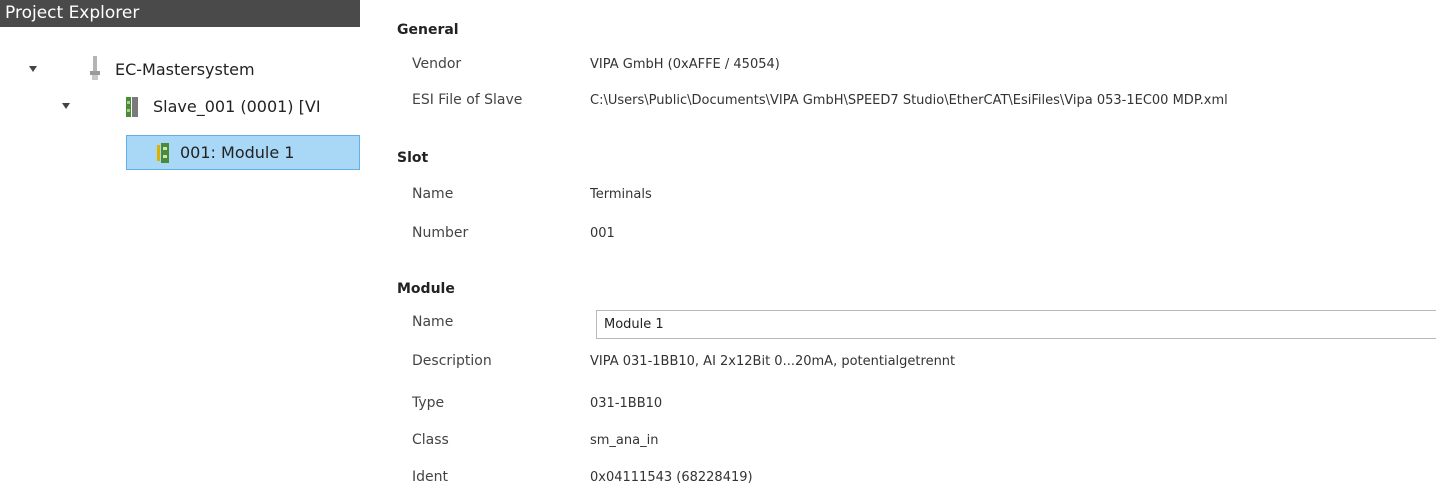  What do you see at coordinates (440, 233) in the screenshot?
I see `slot-number-label: Number` at bounding box center [440, 233].